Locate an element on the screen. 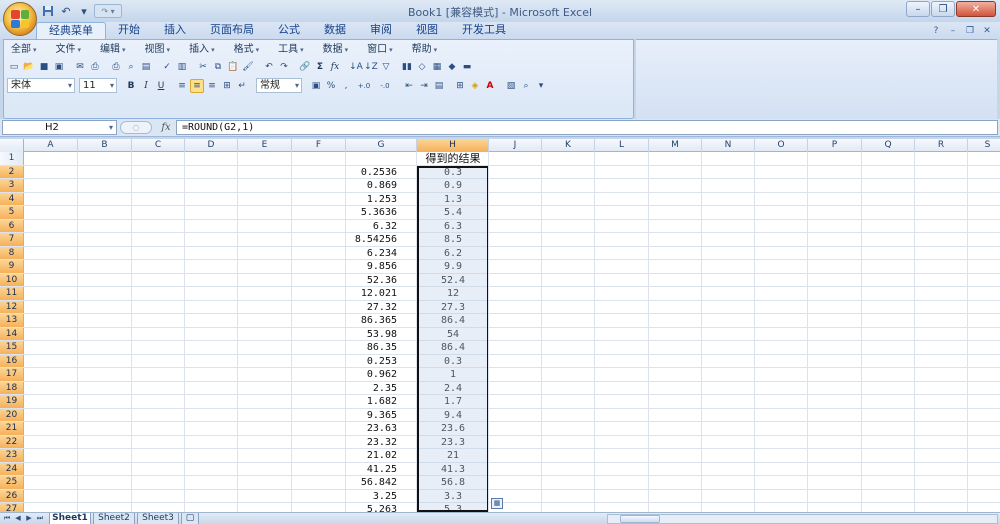 Image resolution: width=1000 pixels, height=524 pixels. print-preview-icon: ⎙ is located at coordinates (116, 67).